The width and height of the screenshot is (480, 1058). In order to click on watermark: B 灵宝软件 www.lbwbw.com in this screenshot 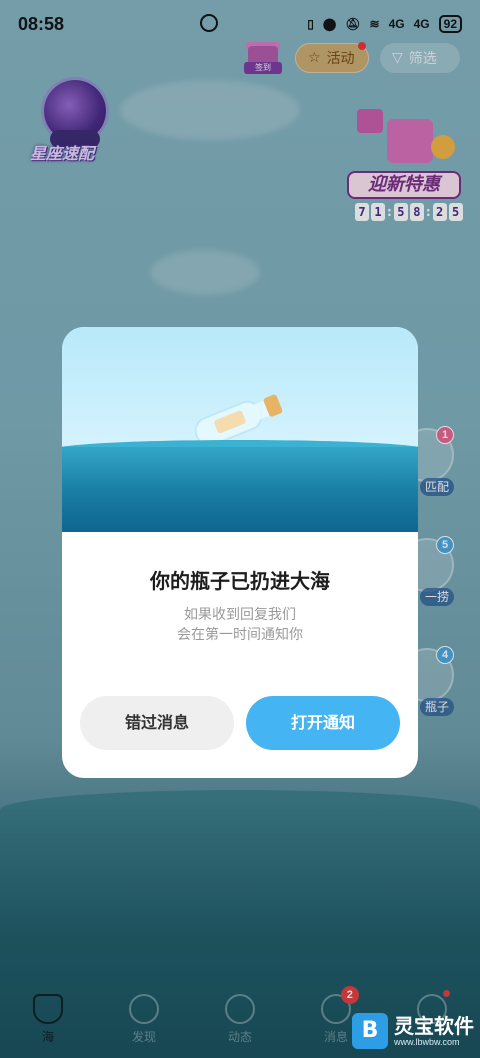, I will do `click(414, 1031)`.